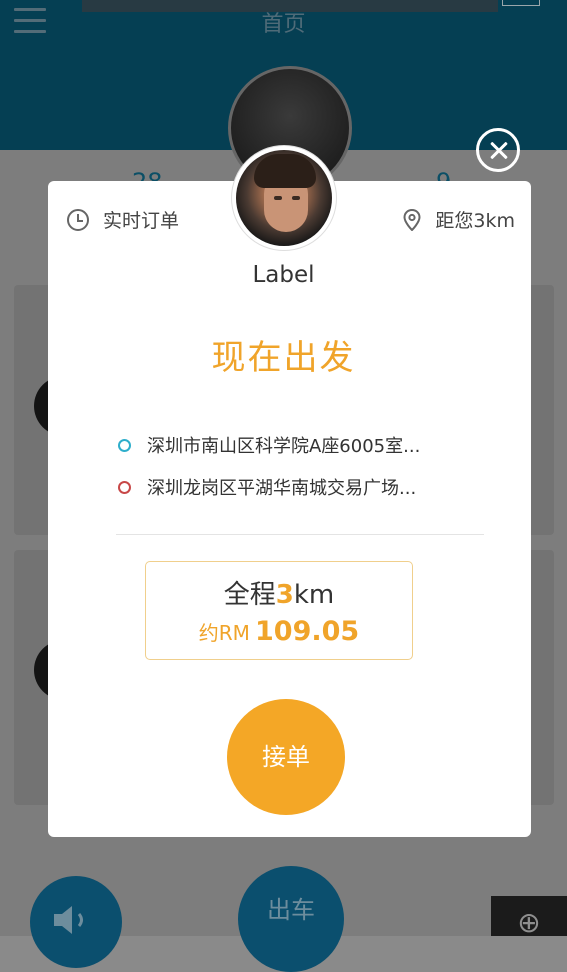  I want to click on order-type-label: 实时订单, so click(141, 221).